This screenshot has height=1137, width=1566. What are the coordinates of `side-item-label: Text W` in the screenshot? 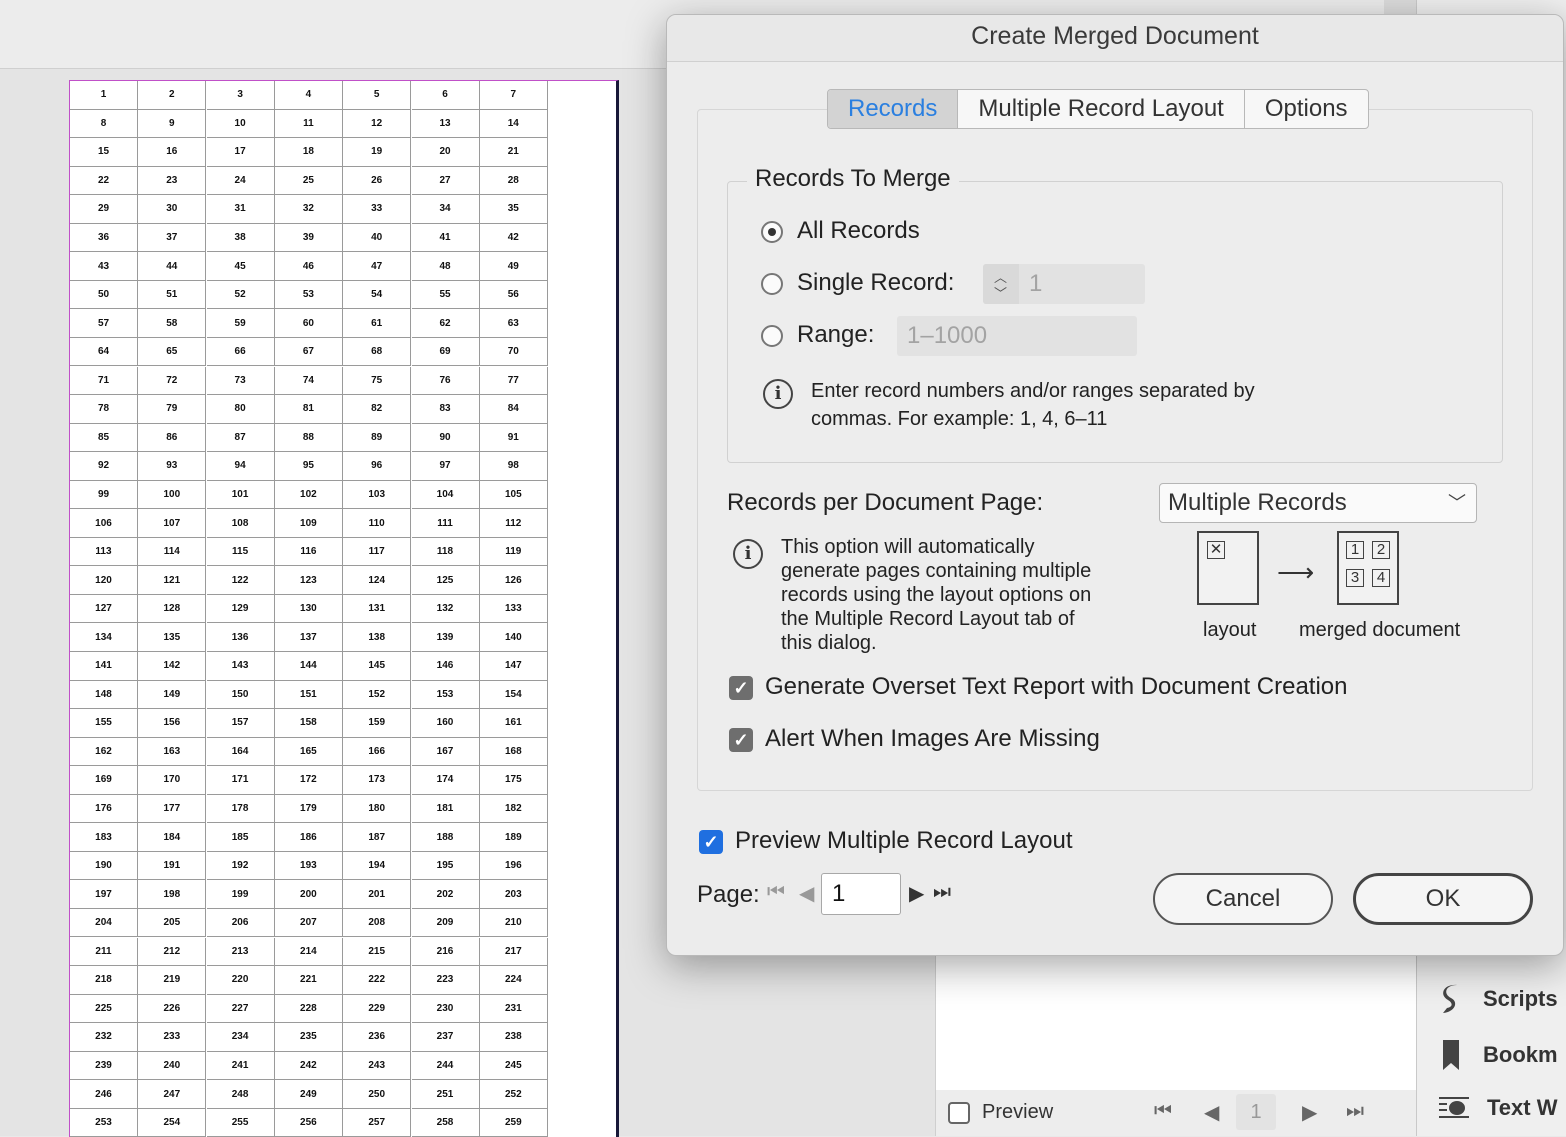 It's located at (1522, 1107).